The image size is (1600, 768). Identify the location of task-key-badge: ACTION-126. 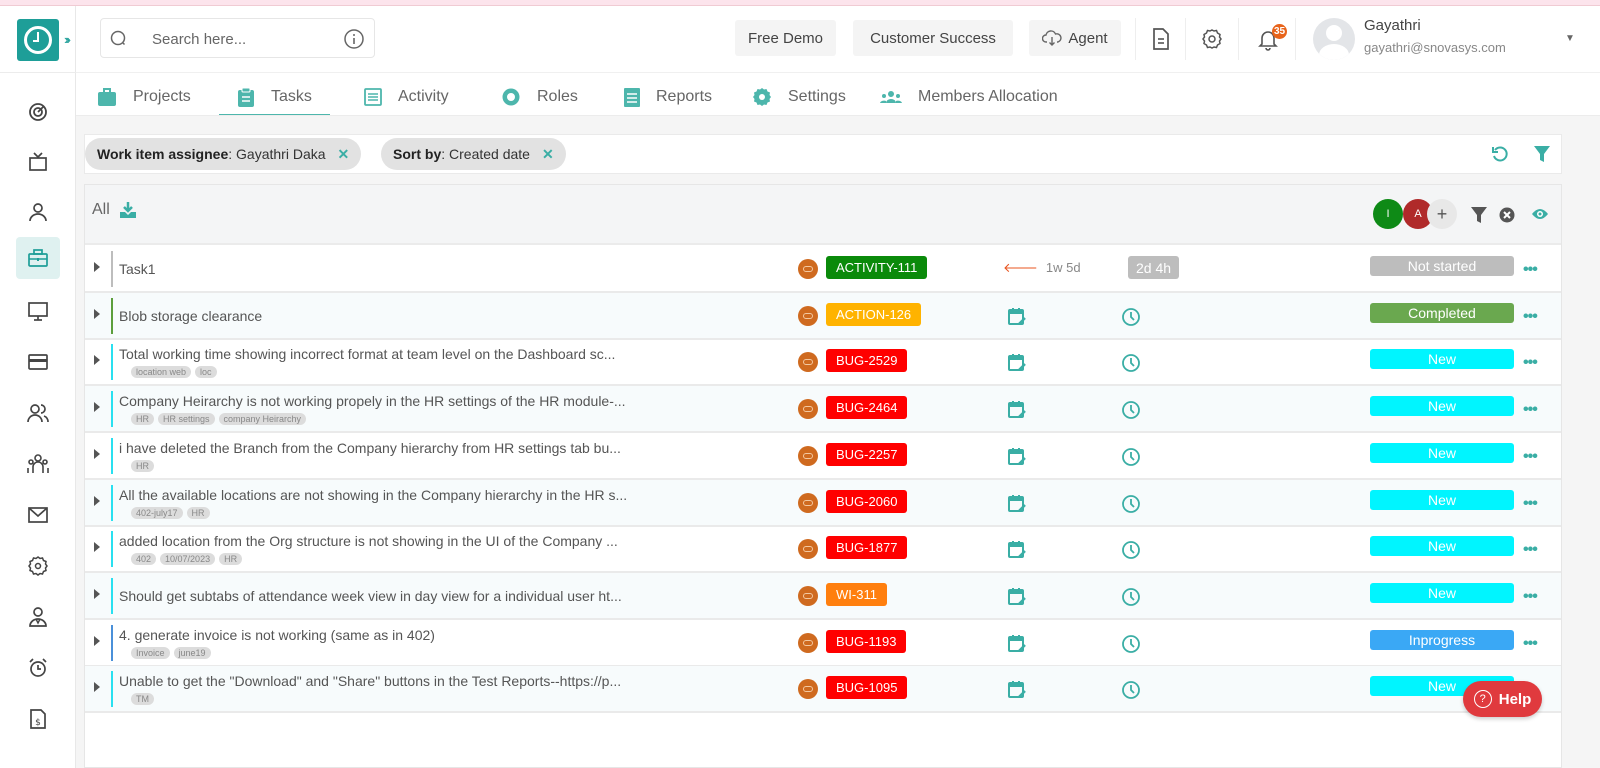
(874, 314).